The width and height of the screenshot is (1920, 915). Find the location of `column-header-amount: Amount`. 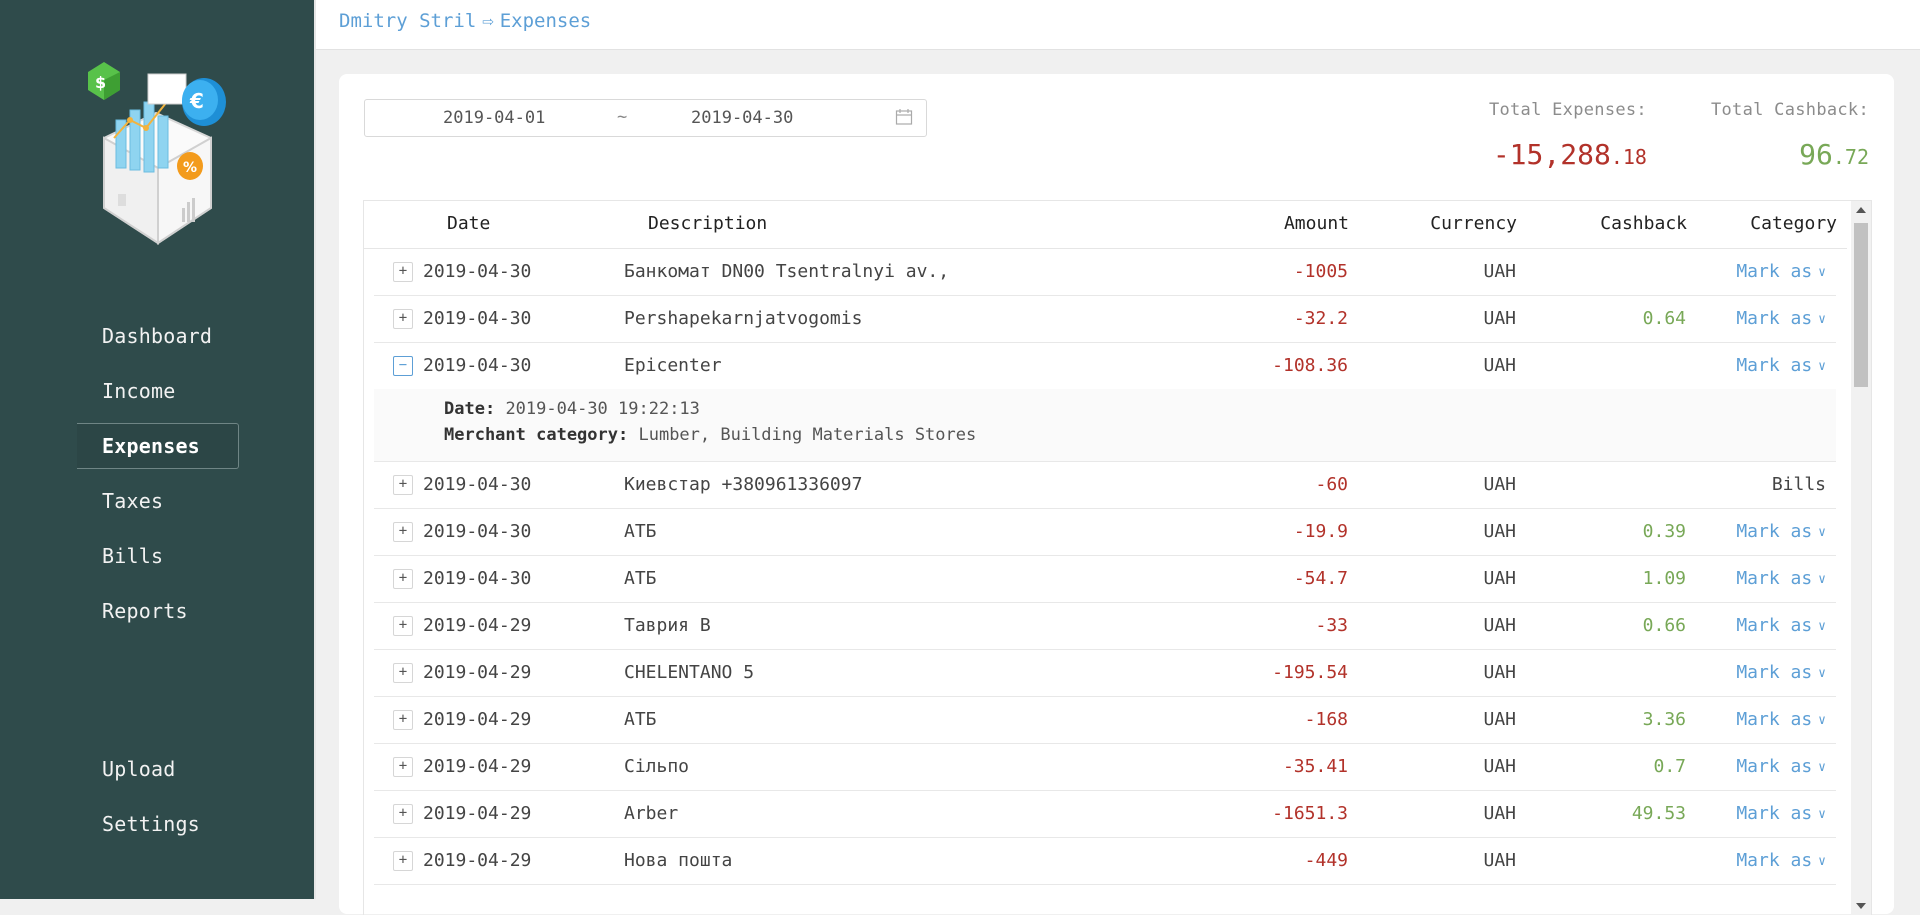

column-header-amount: Amount is located at coordinates (1316, 223).